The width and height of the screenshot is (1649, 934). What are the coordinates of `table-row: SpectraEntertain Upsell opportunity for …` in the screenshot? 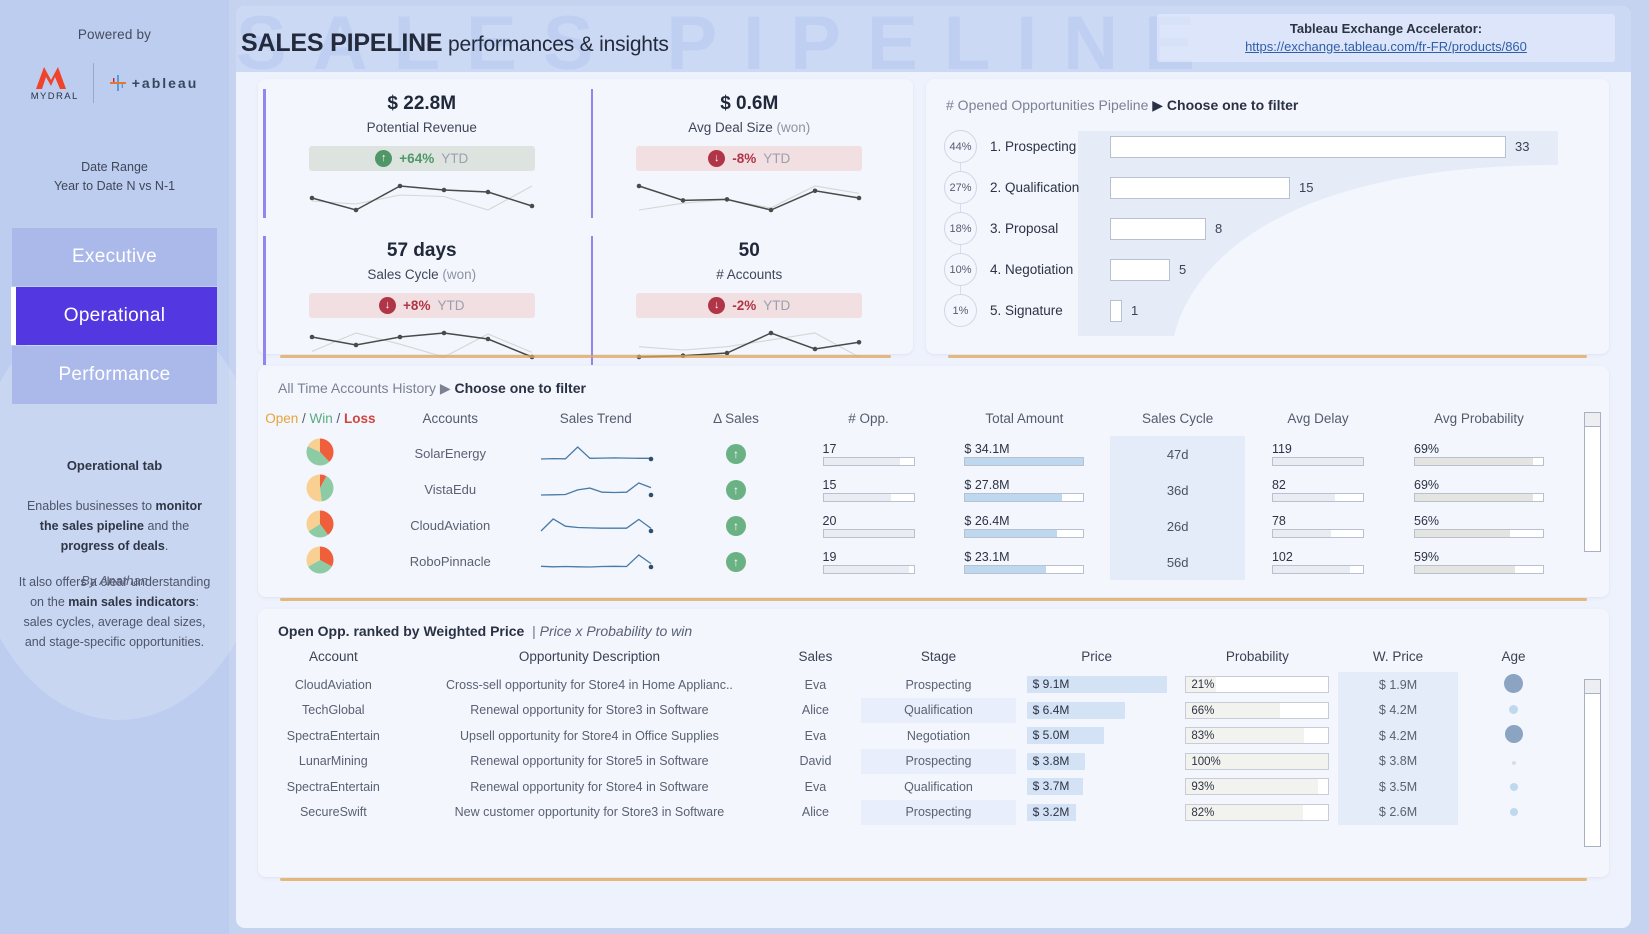 It's located at (933, 736).